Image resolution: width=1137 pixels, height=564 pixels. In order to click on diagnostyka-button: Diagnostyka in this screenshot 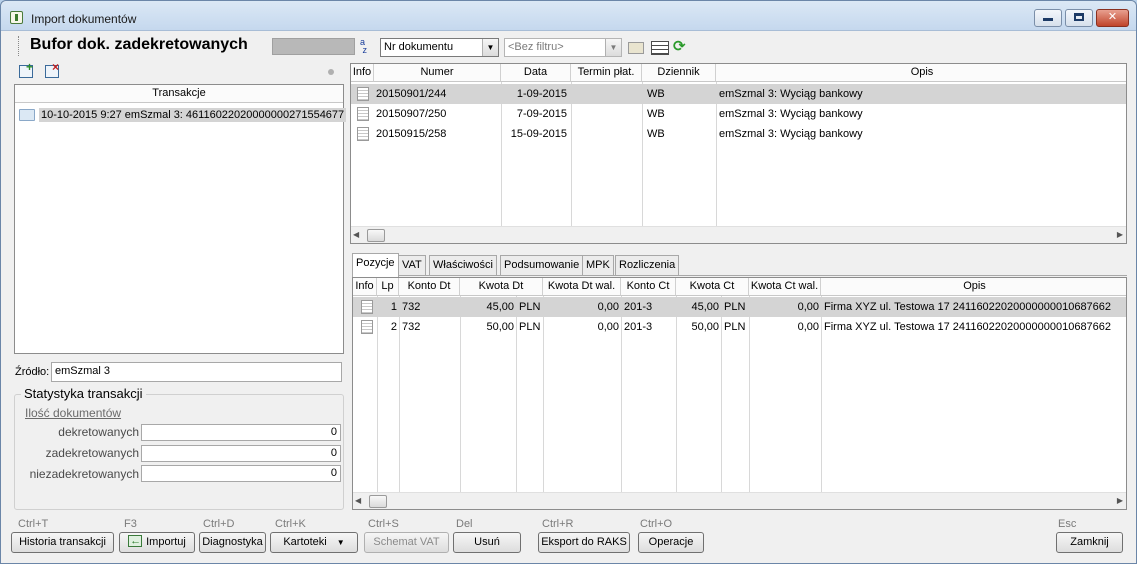, I will do `click(232, 542)`.